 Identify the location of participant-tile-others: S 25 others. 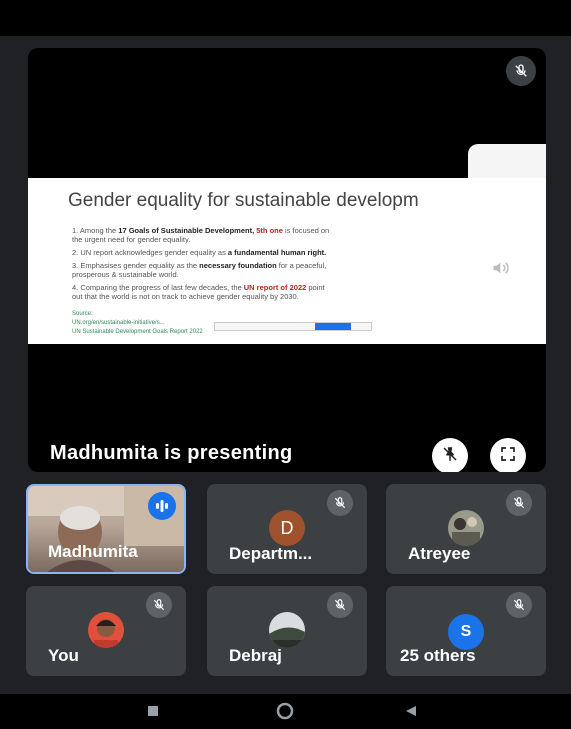
(466, 631).